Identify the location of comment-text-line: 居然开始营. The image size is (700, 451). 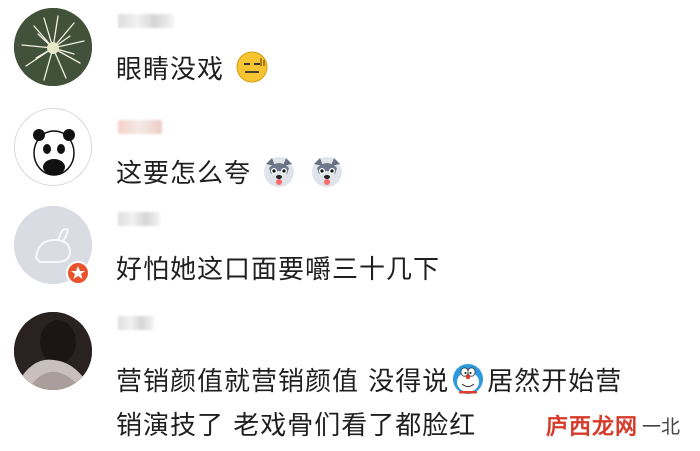
(555, 382).